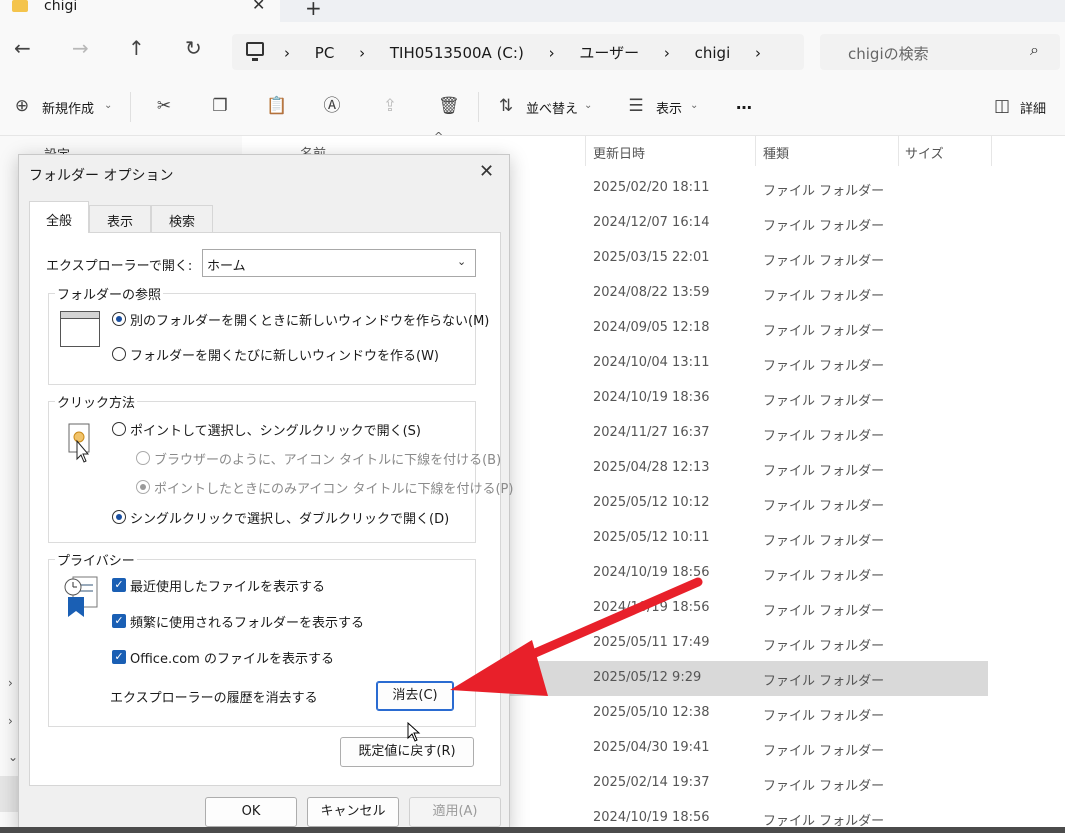 This screenshot has height=833, width=1065. Describe the element at coordinates (119, 319) in the screenshot. I see `radio-same-window` at that location.